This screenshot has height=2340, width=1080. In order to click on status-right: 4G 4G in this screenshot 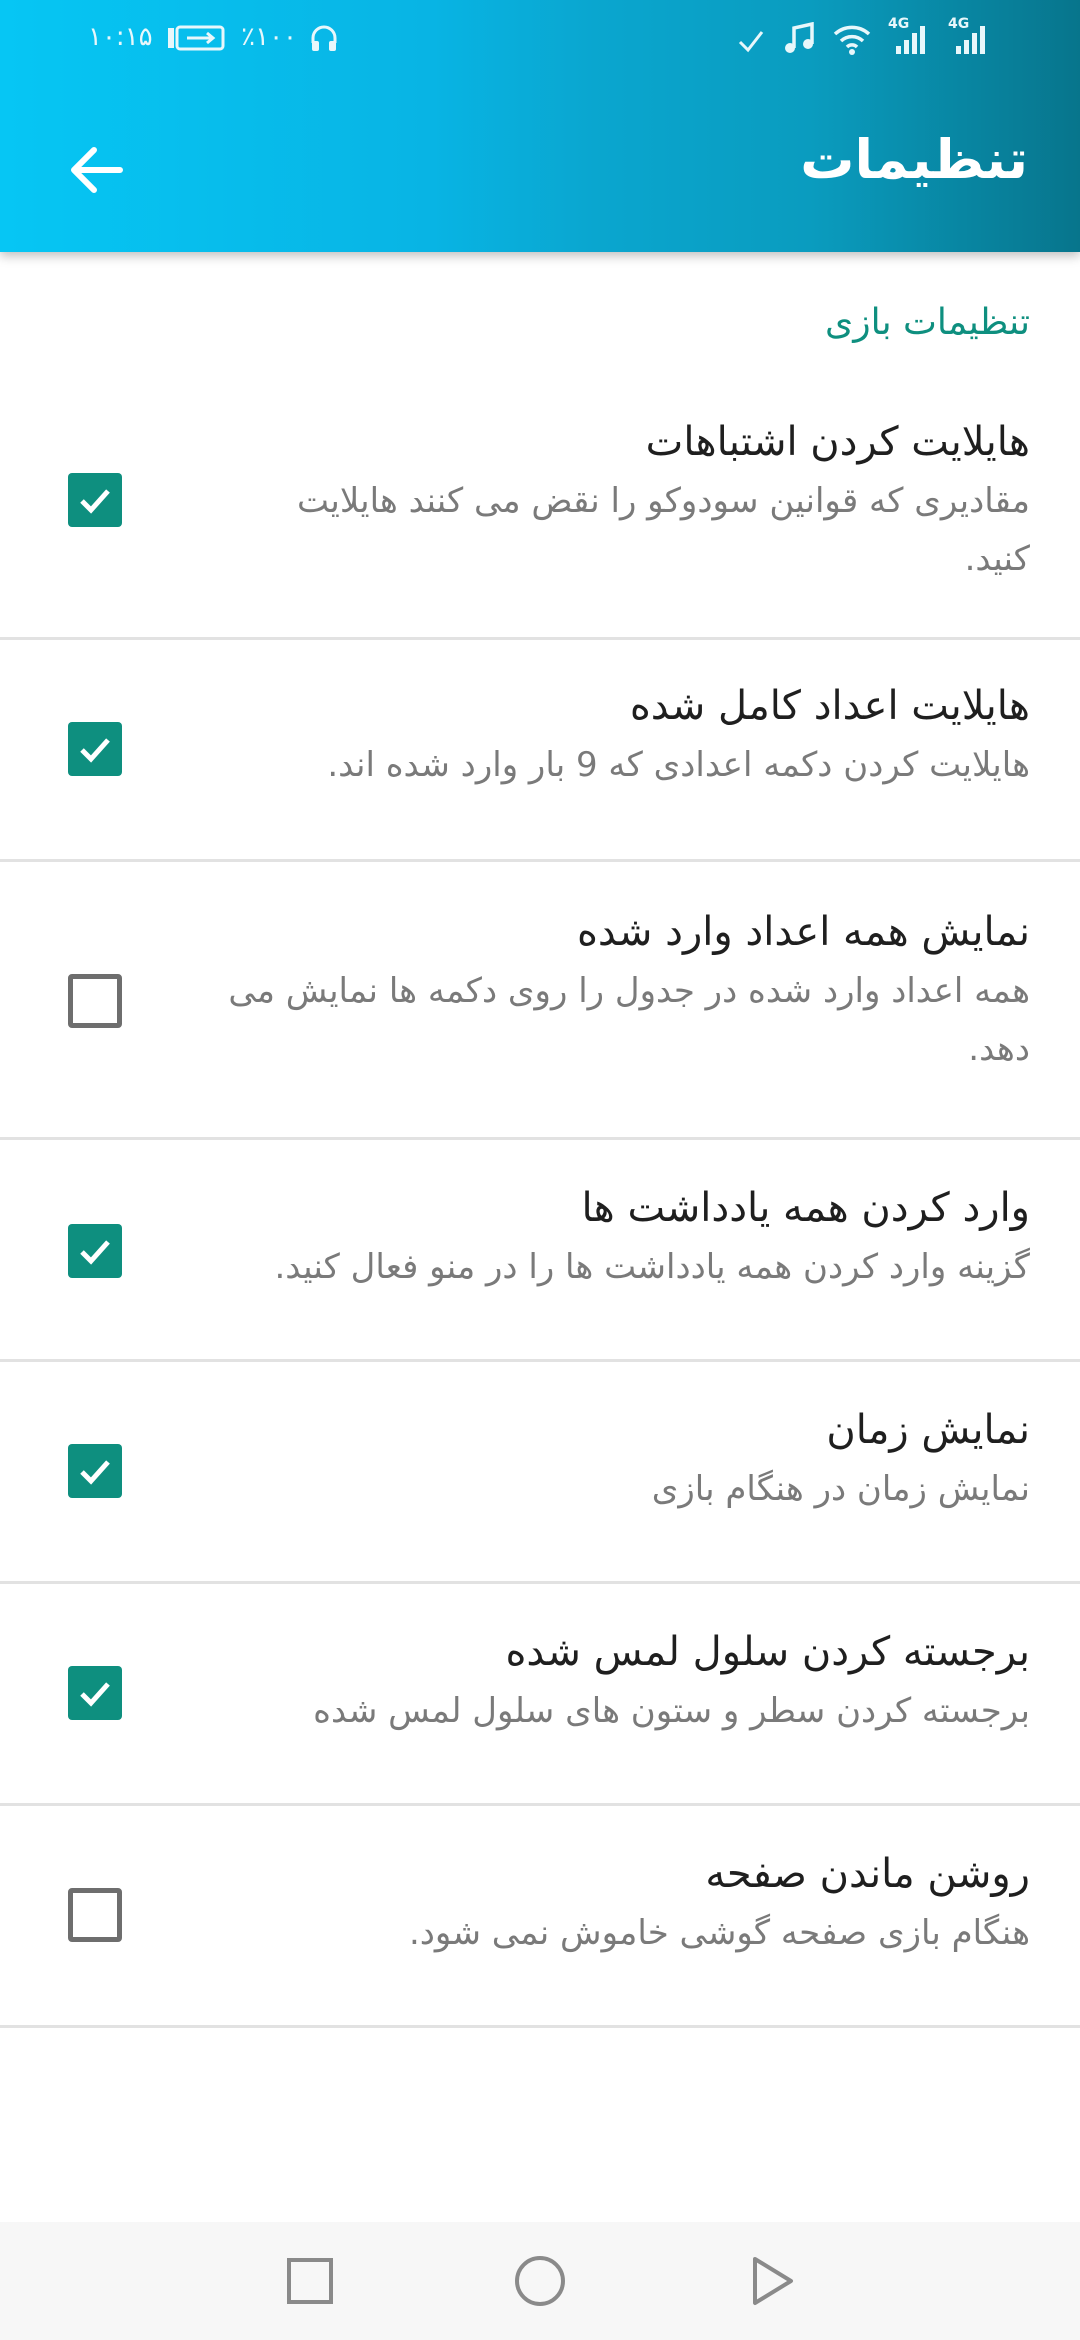, I will do `click(864, 36)`.